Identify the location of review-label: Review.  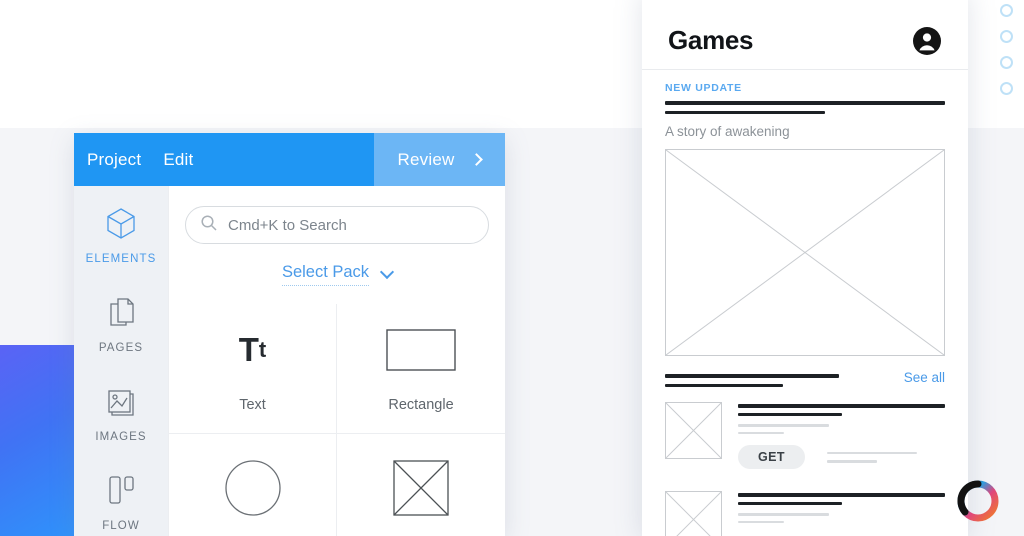
(426, 159).